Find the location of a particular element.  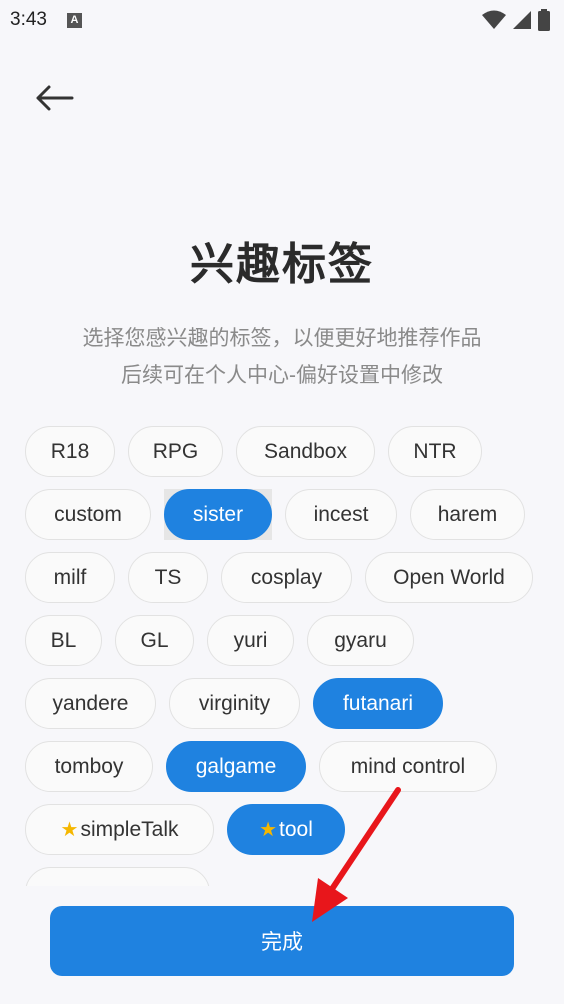

tag-row: milf TS cosplay Open World is located at coordinates (282, 577).